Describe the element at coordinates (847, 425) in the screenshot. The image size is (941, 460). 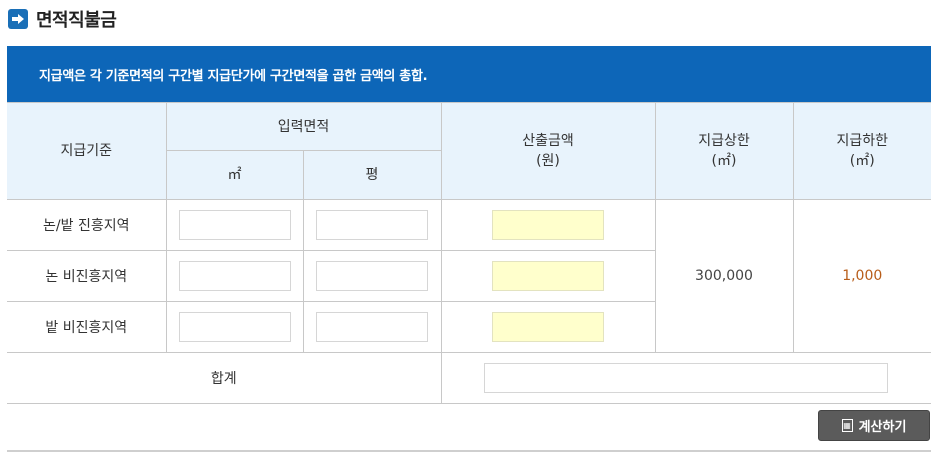
I see `calculator-icon: ▦` at that location.